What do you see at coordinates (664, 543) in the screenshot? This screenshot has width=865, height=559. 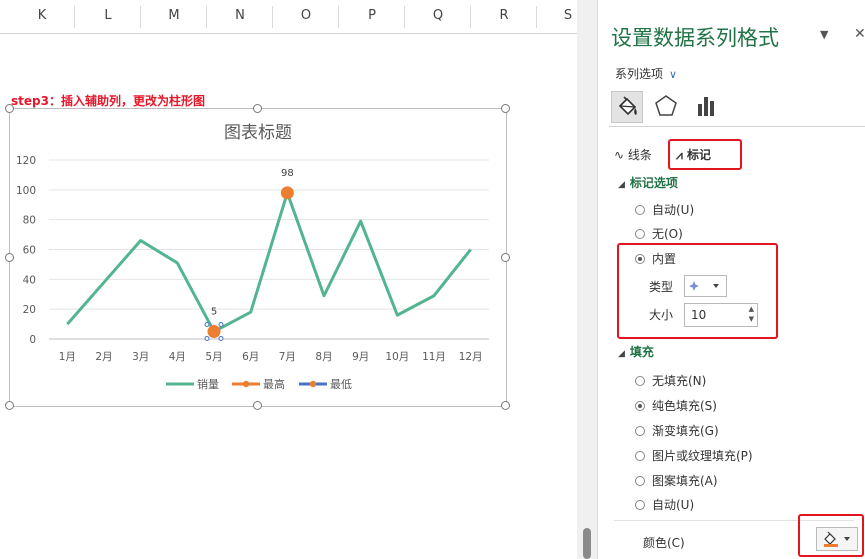 I see `fill-color-label: 颜色(C)` at bounding box center [664, 543].